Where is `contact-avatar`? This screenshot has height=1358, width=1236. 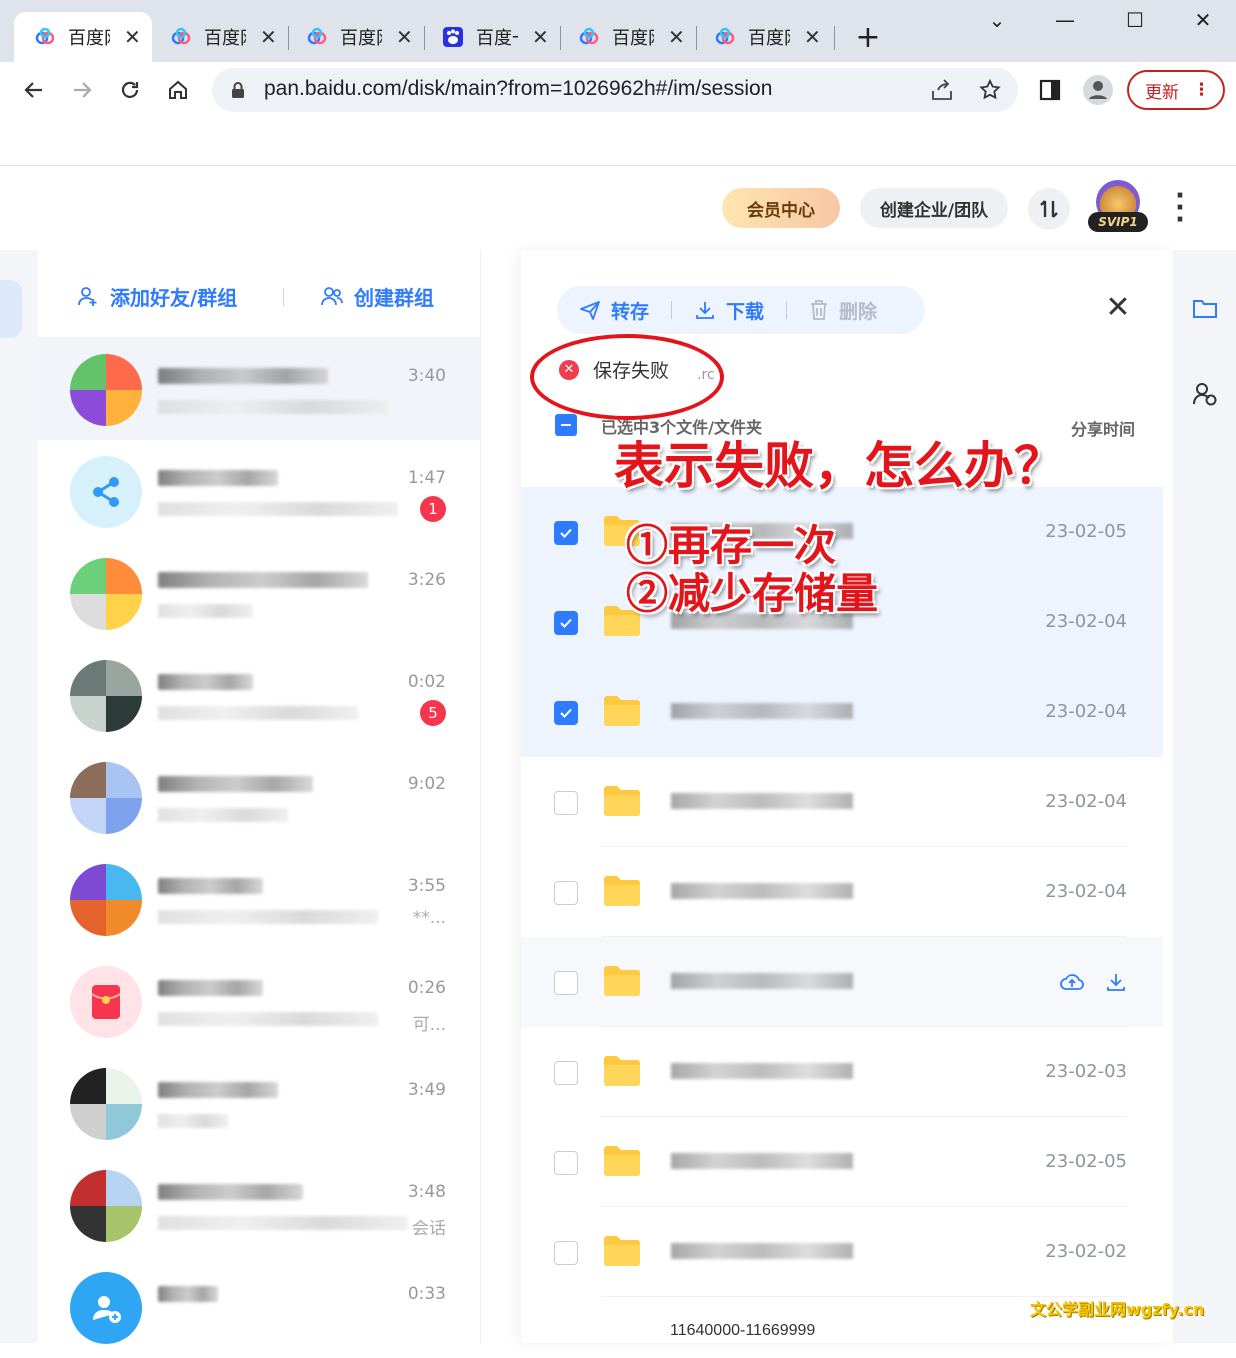 contact-avatar is located at coordinates (106, 1308).